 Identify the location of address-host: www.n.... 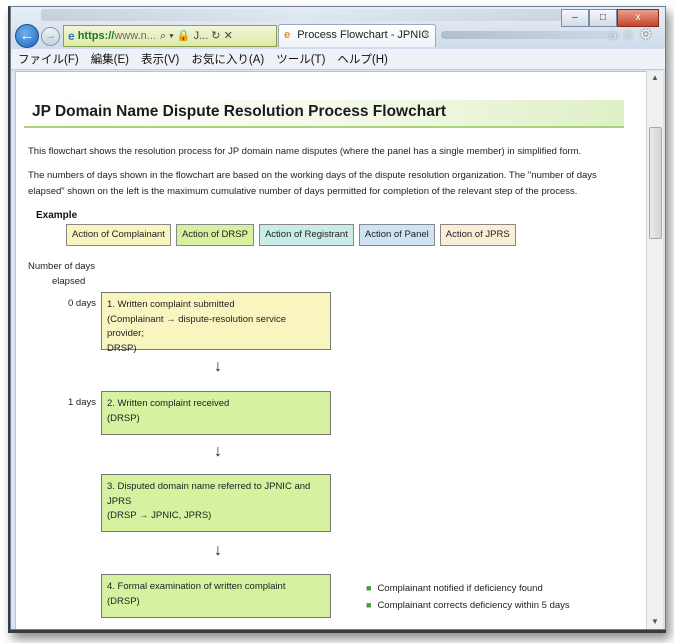
(135, 36).